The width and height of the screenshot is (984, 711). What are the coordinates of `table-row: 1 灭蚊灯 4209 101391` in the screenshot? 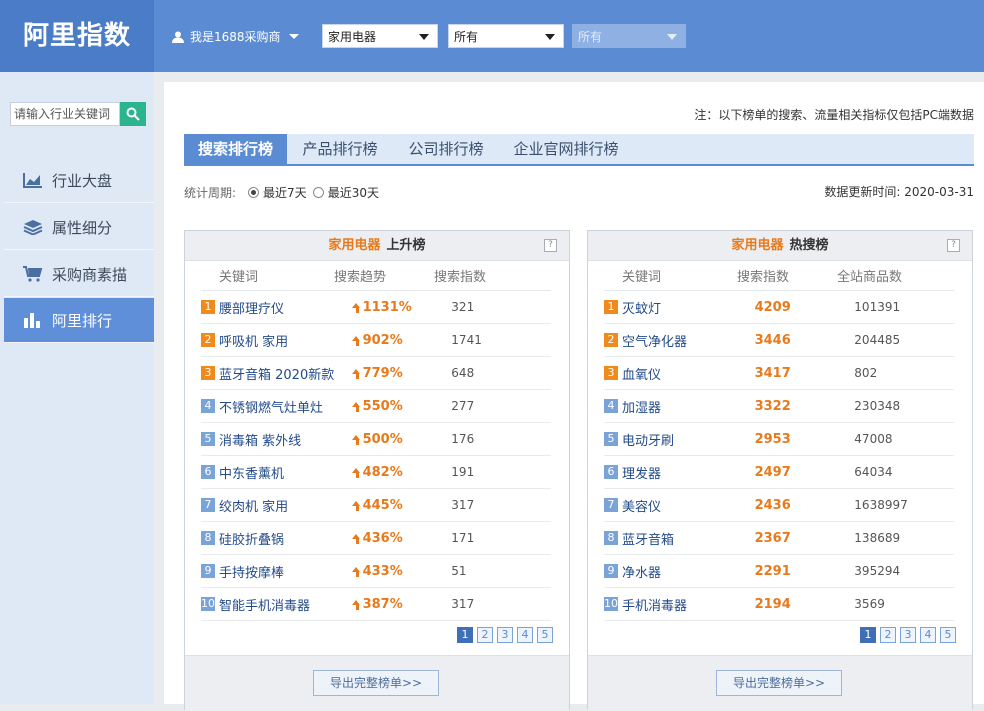 It's located at (779, 307).